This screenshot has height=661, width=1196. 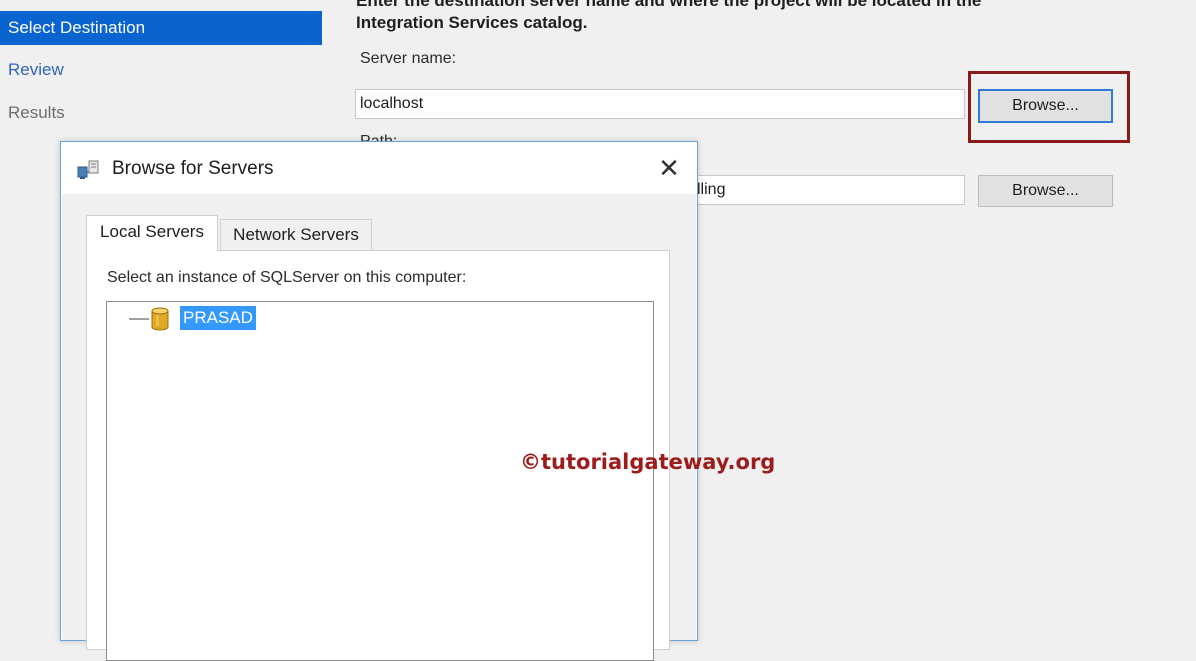 I want to click on nav-item-select-destination: Select Destination, so click(x=161, y=28).